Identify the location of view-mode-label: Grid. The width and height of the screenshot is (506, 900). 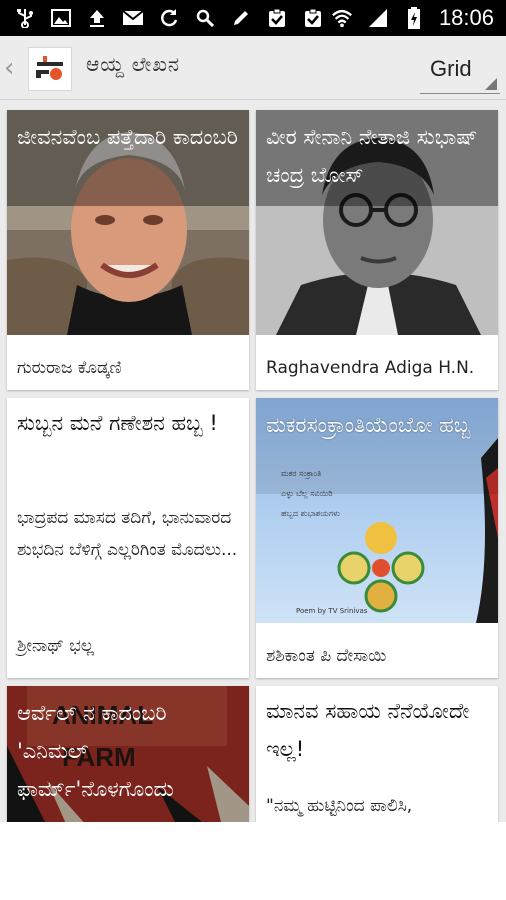
(451, 68).